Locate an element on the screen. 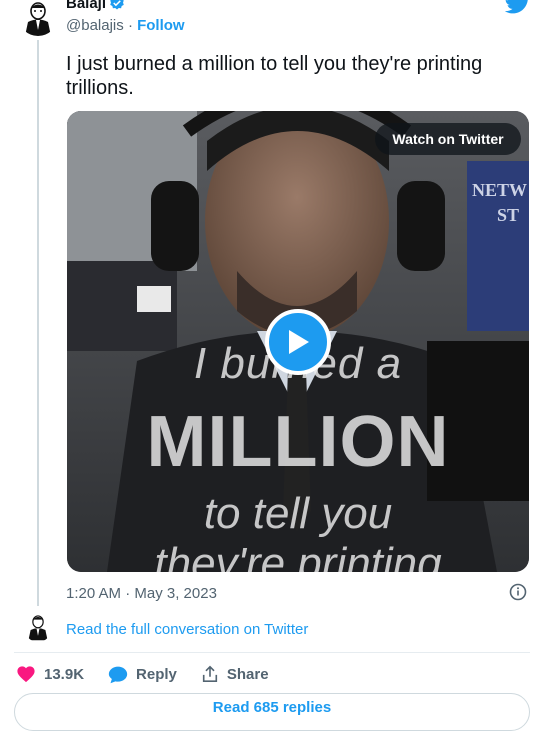 This screenshot has width=545, height=731. play-icon is located at coordinates (299, 342).